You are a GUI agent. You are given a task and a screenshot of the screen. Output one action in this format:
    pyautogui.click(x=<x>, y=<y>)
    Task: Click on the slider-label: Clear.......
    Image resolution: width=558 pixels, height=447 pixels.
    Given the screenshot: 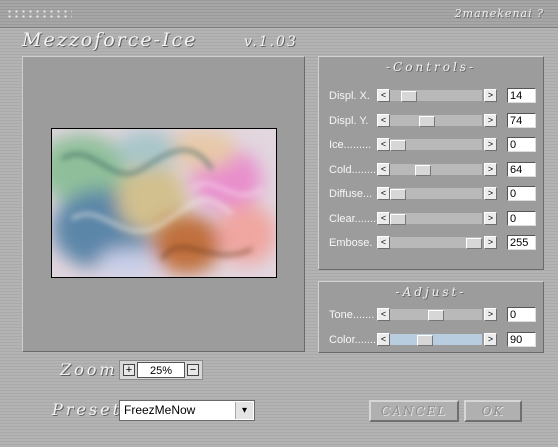 What is the action you would take?
    pyautogui.click(x=353, y=218)
    